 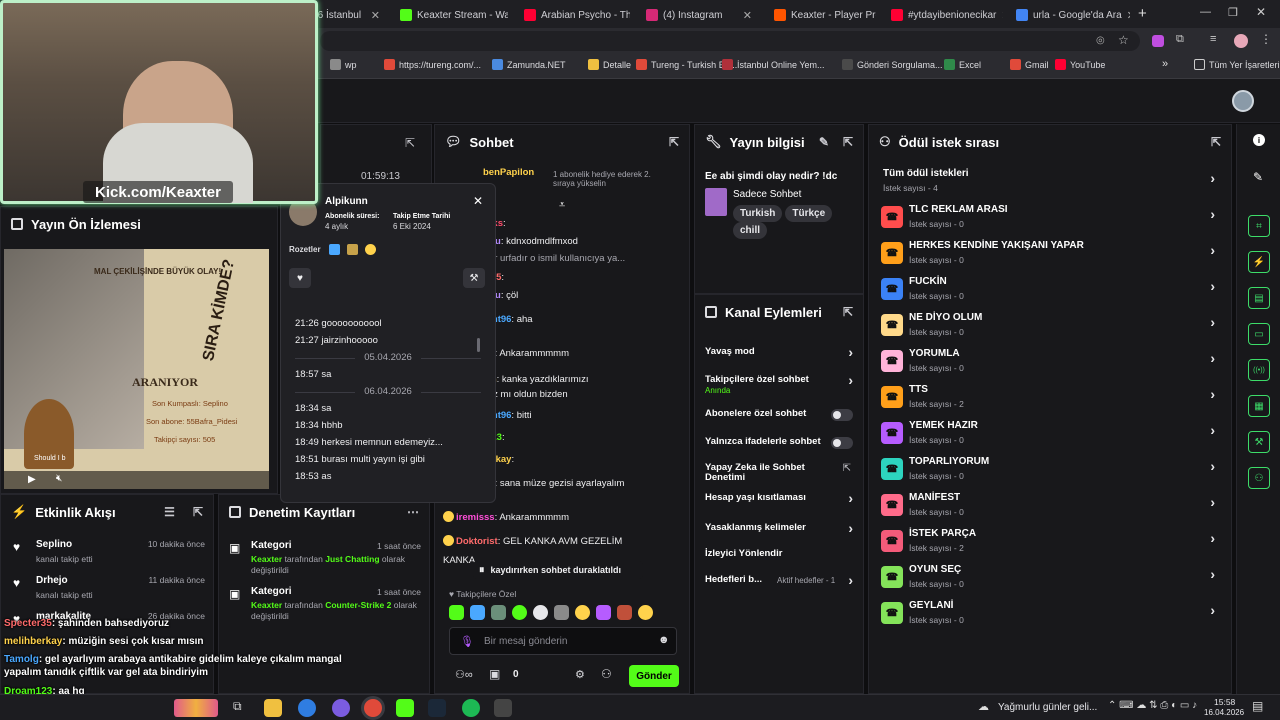 I want to click on reward-item: ☎ GEYLANİ İstek sayısı - 0 ›, so click(x=1051, y=613).